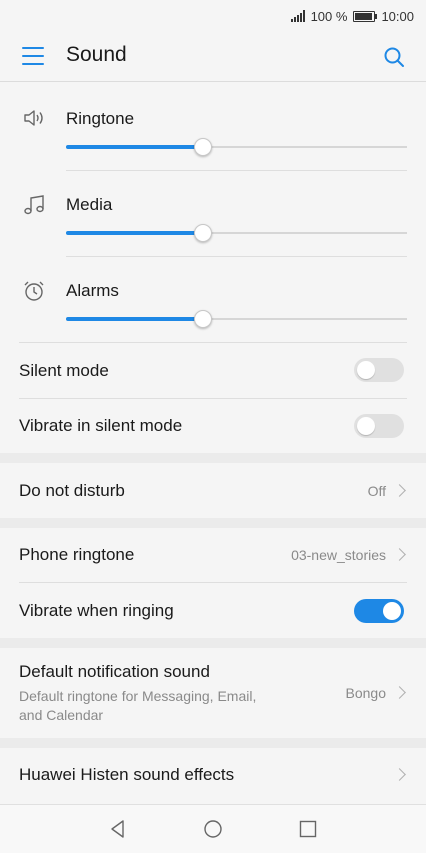 This screenshot has height=853, width=426. I want to click on silent-mode-toggle, so click(379, 370).